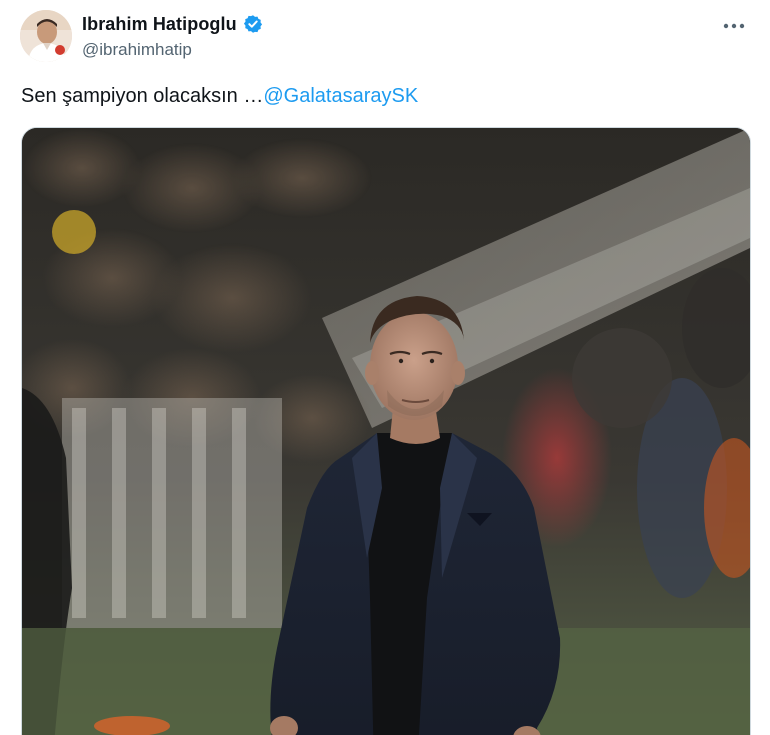  What do you see at coordinates (253, 24) in the screenshot?
I see `verified-badge-icon` at bounding box center [253, 24].